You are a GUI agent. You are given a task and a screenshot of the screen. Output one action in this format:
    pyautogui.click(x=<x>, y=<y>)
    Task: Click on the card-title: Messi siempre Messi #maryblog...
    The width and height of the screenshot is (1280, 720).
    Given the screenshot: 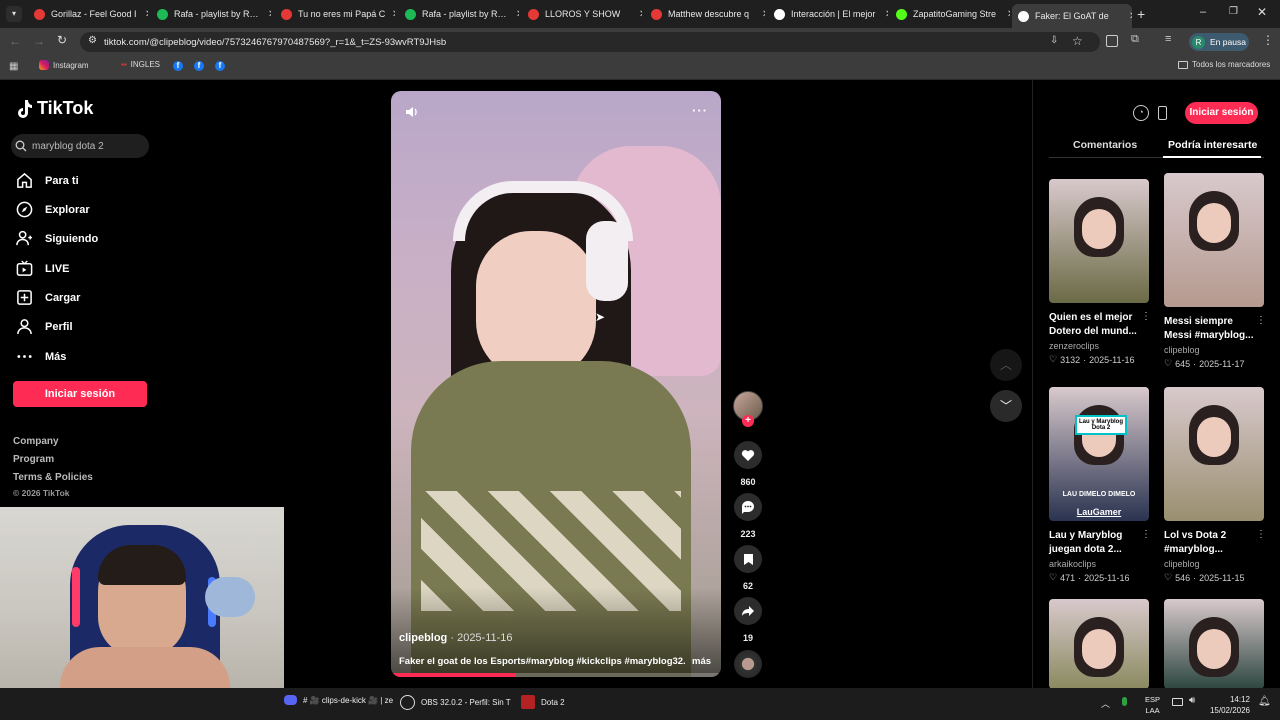 What is the action you would take?
    pyautogui.click(x=1209, y=329)
    